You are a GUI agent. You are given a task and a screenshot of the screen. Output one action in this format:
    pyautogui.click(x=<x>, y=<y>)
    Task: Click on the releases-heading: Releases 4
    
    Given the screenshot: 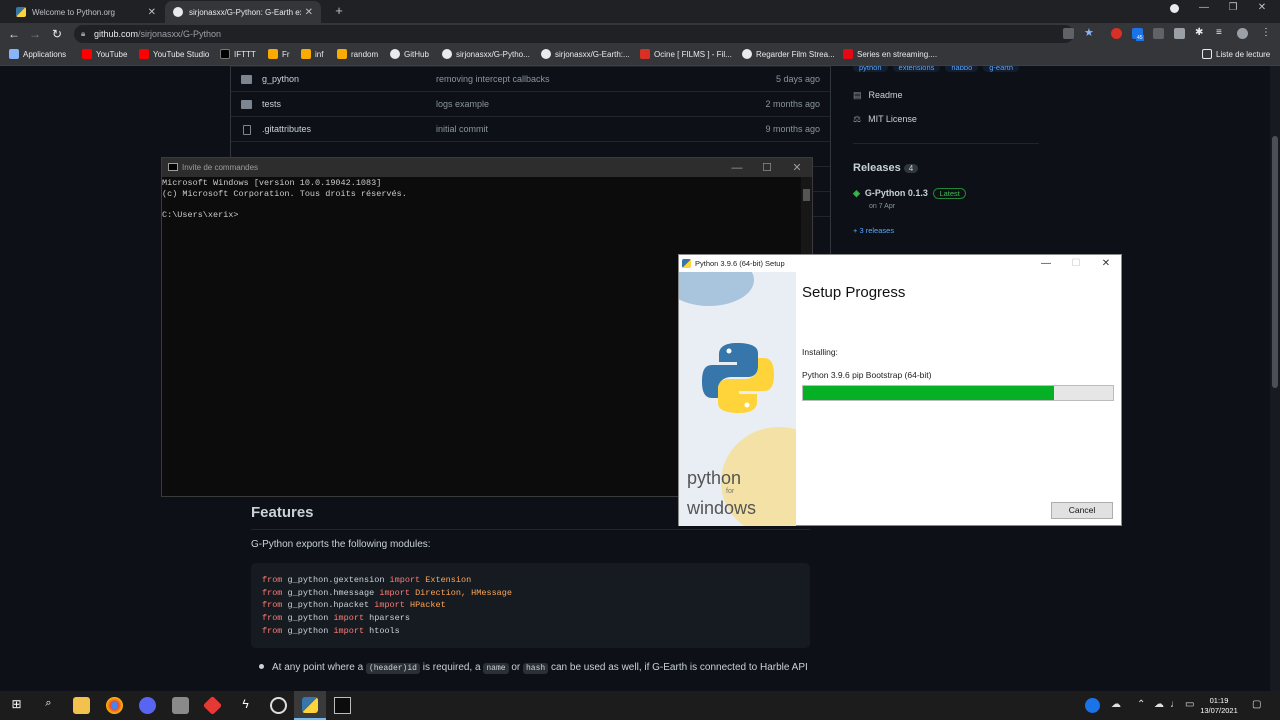 What is the action you would take?
    pyautogui.click(x=886, y=168)
    